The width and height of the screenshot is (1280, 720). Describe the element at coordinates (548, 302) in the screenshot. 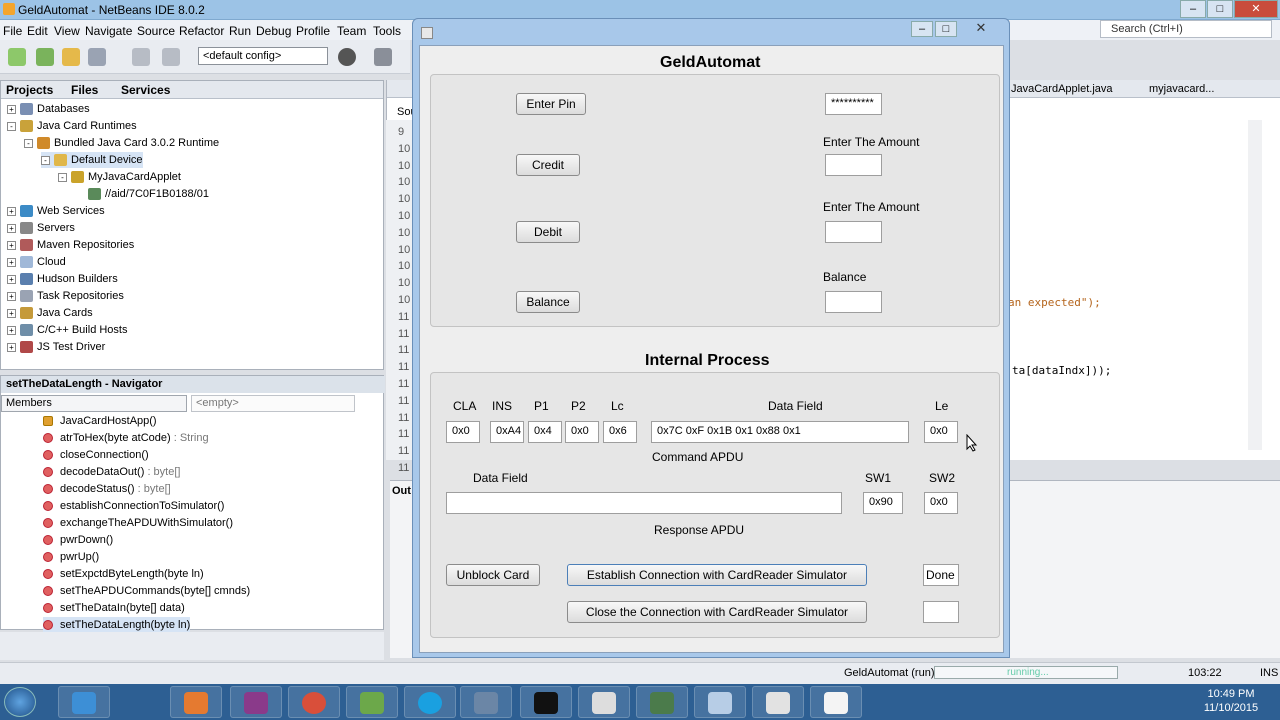

I see `balance-button: Balance` at that location.